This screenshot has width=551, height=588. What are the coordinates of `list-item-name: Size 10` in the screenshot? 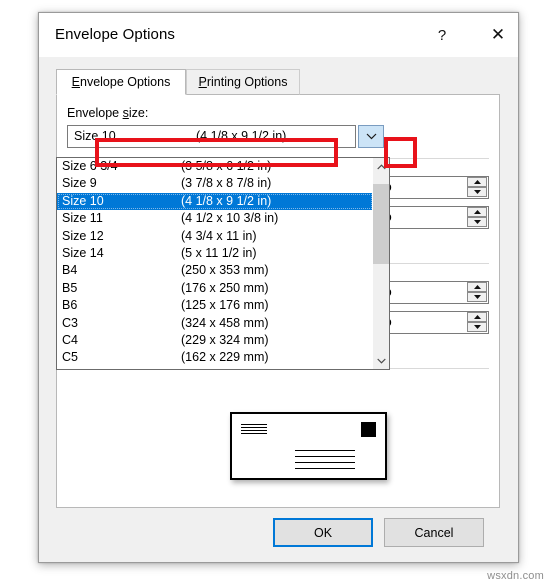 It's located at (83, 200).